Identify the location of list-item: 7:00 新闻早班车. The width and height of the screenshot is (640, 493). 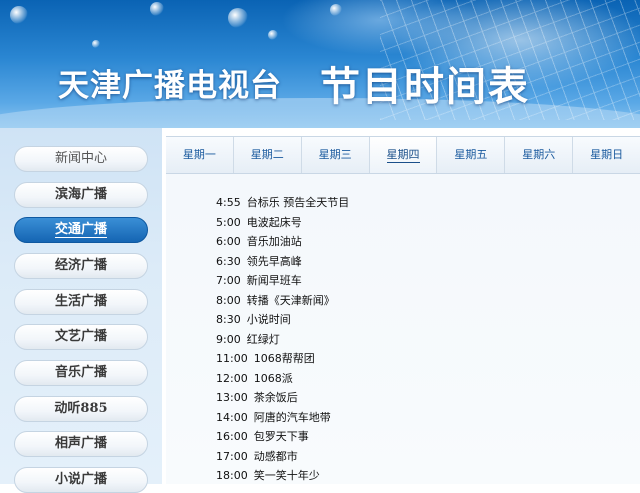
(259, 281).